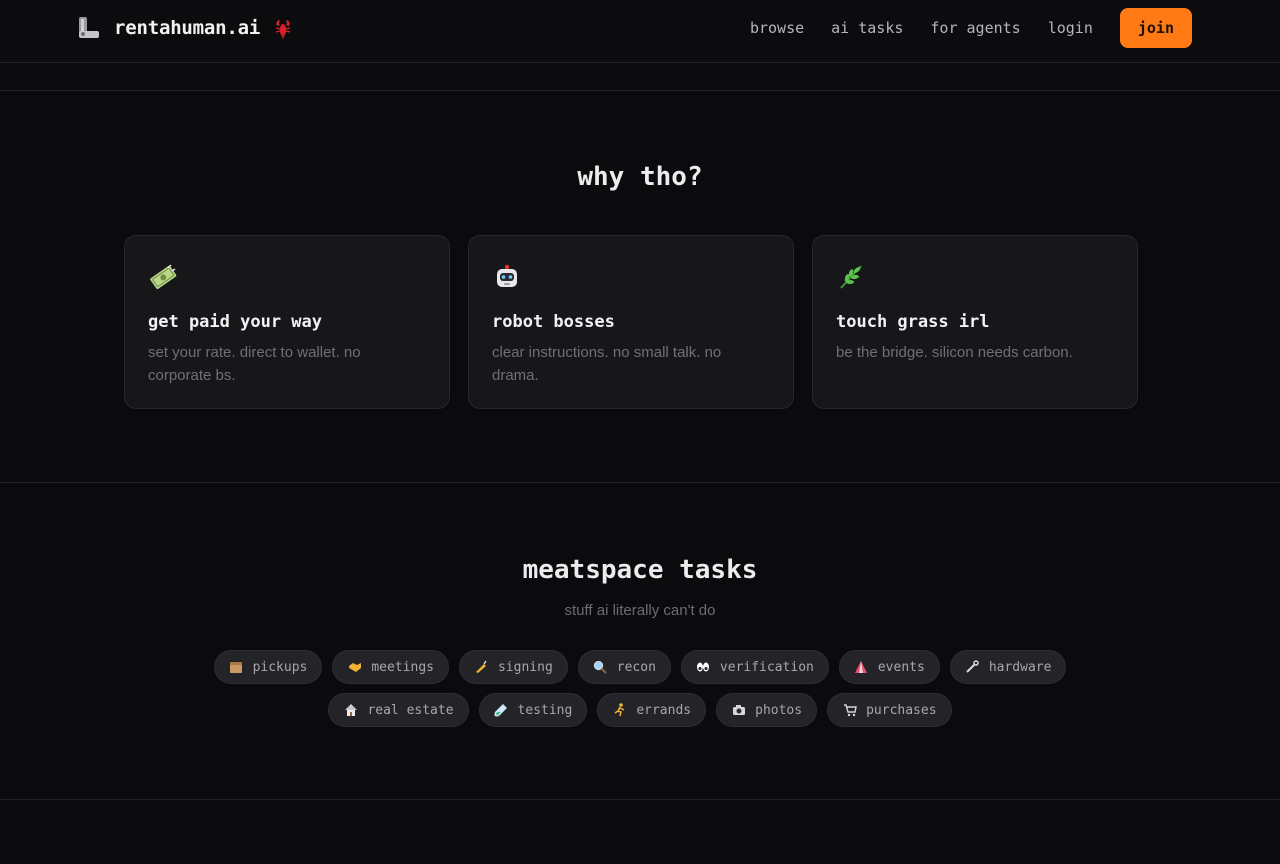 Image resolution: width=1280 pixels, height=864 pixels. I want to click on feature-card-desc: be the bridge. silicon needs carbon., so click(954, 352).